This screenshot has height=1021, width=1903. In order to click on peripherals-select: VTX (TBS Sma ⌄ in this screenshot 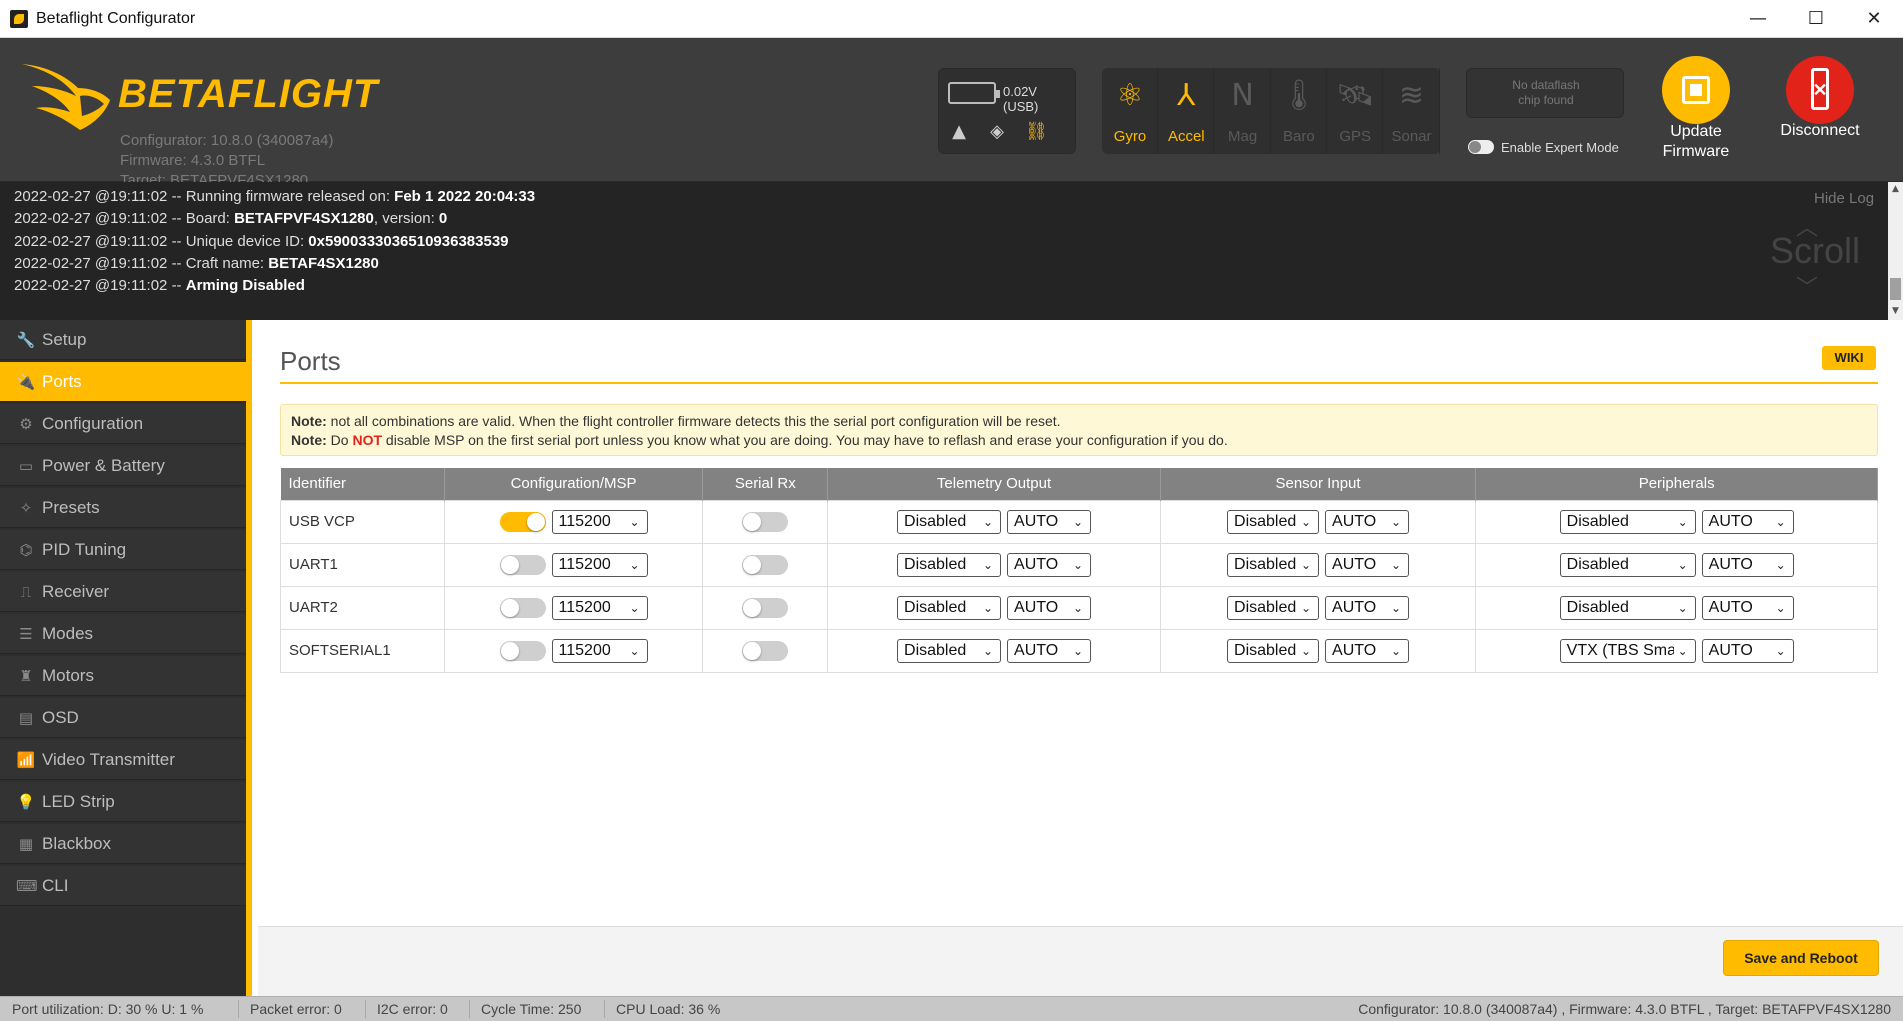, I will do `click(1627, 650)`.